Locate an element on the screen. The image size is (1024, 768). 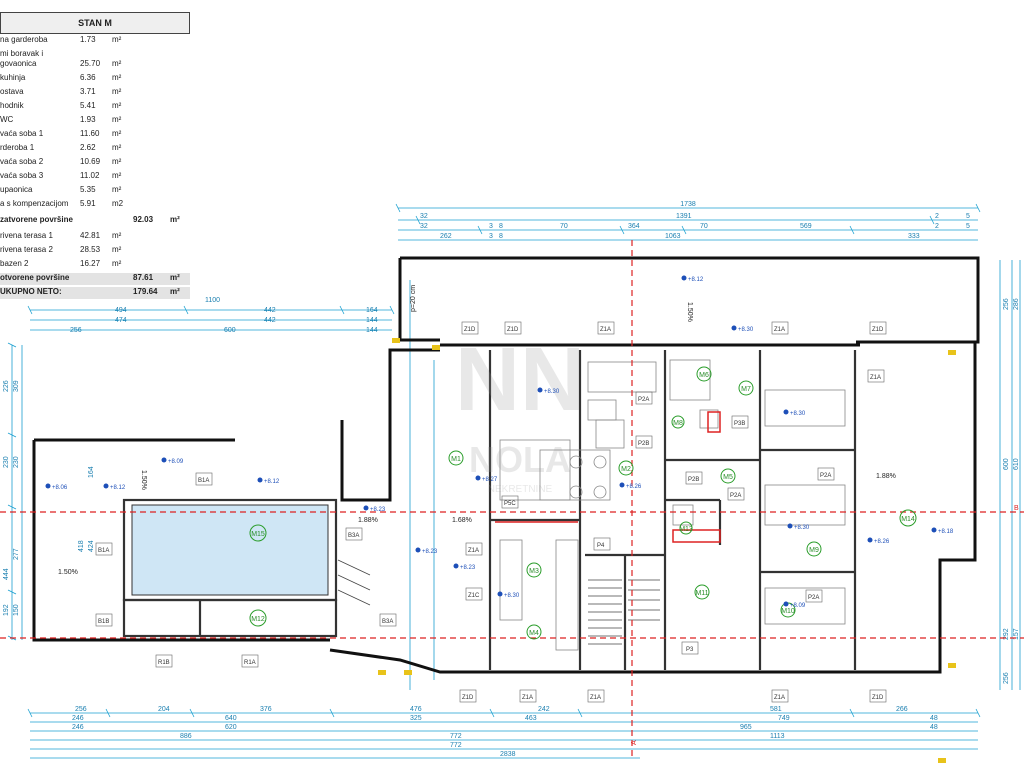
dim-top-2a: 32 is located at coordinates (424, 226).